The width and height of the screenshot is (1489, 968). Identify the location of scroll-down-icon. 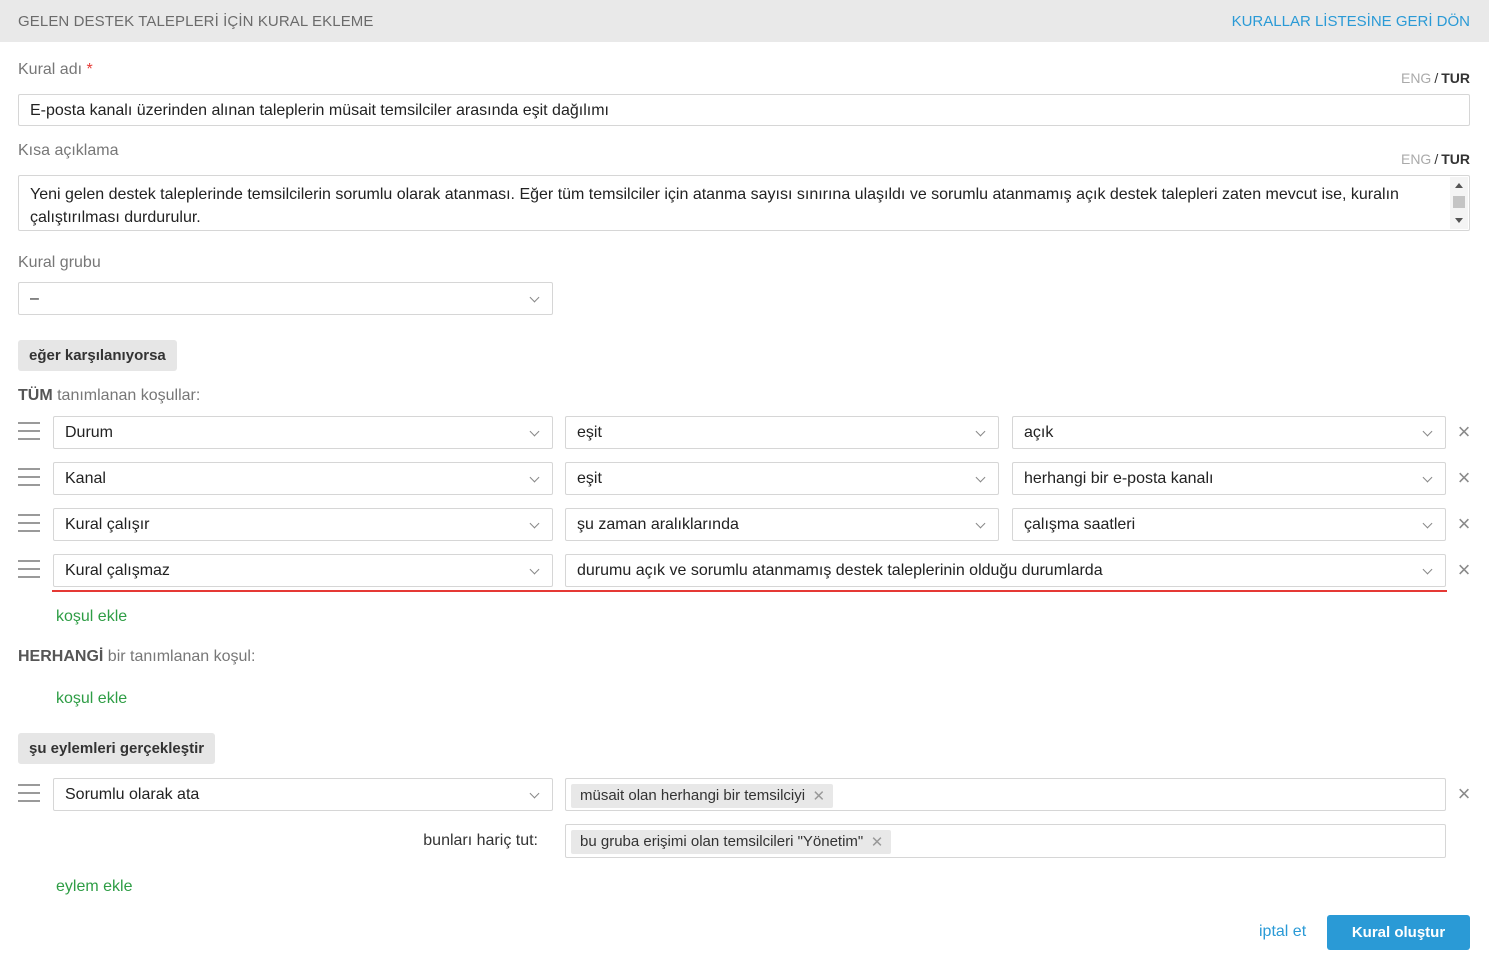
(1459, 220).